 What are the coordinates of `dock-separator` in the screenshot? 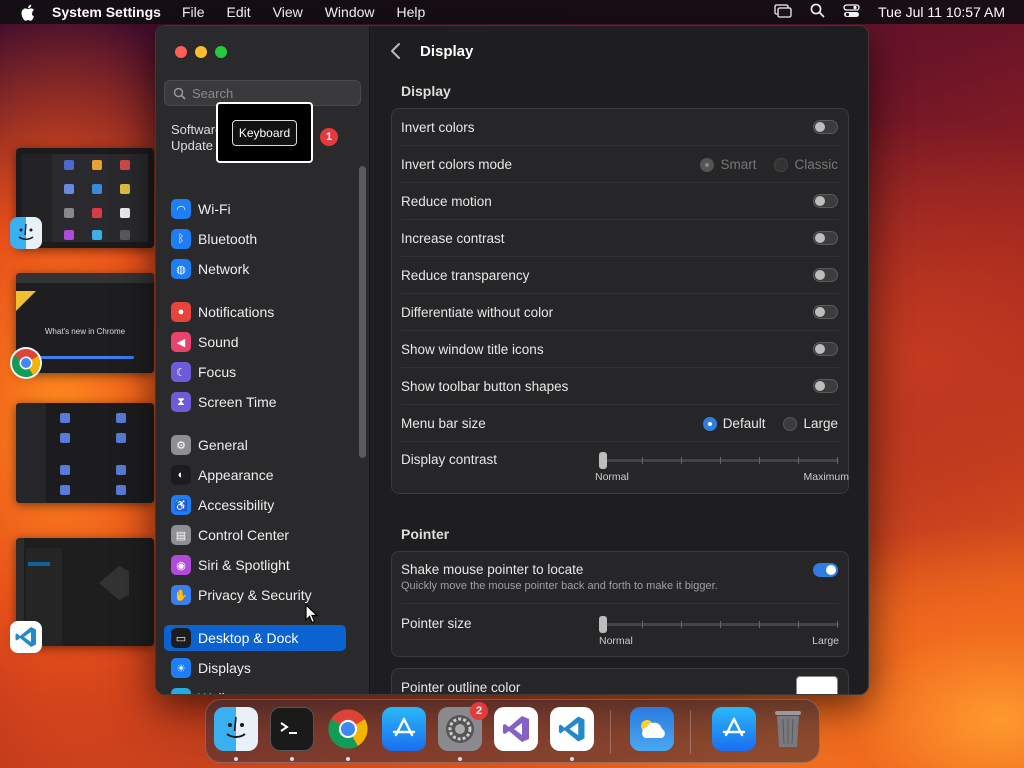 It's located at (610, 732).